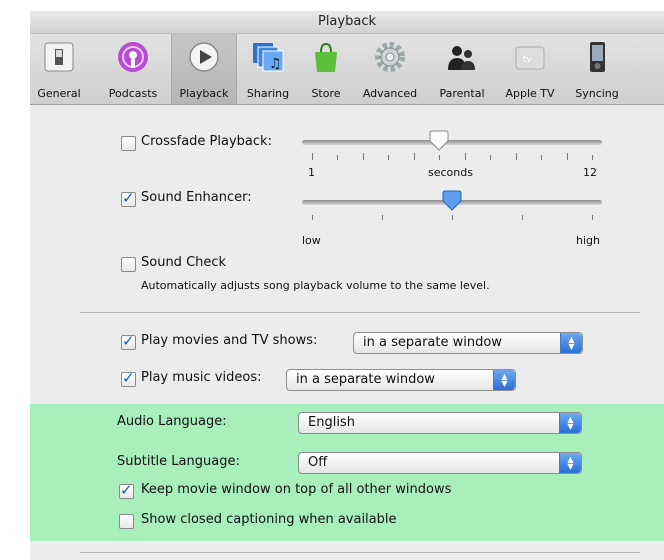  I want to click on sound-enhancer-slider-knob, so click(452, 201).